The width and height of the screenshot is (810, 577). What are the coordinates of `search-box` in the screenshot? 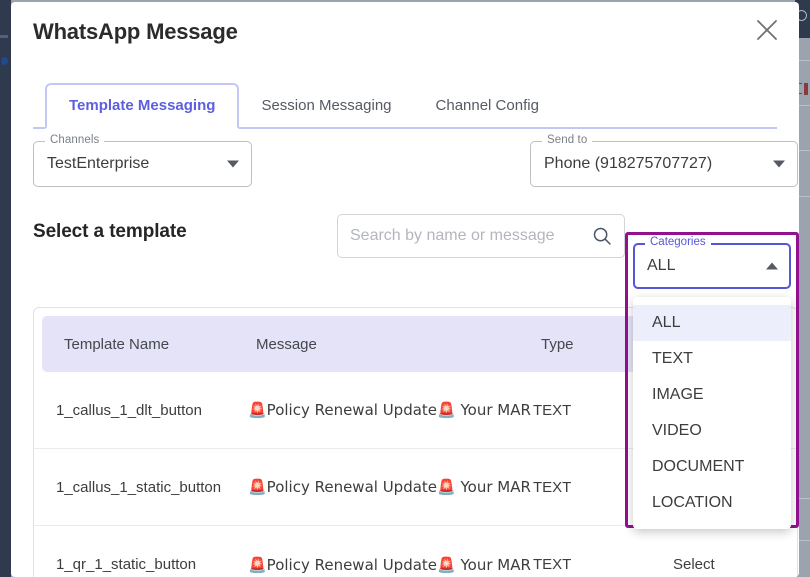 It's located at (481, 236).